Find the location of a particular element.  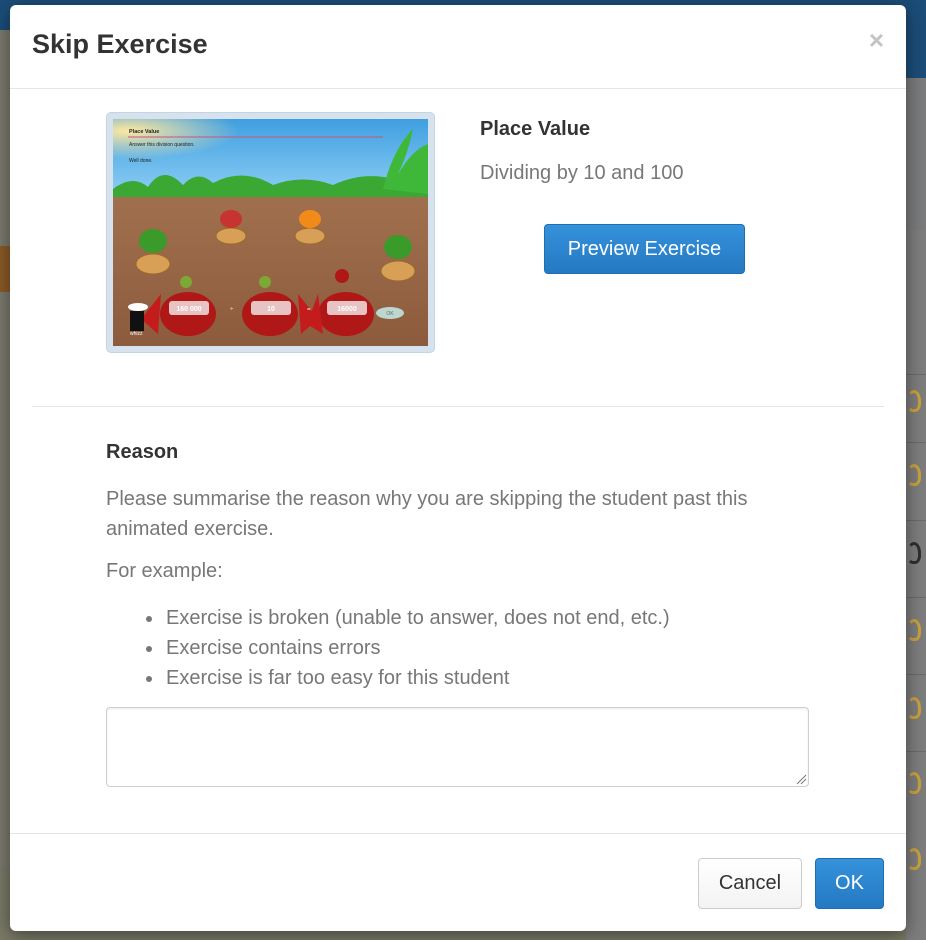

resize-handle-icon is located at coordinates (801, 779).